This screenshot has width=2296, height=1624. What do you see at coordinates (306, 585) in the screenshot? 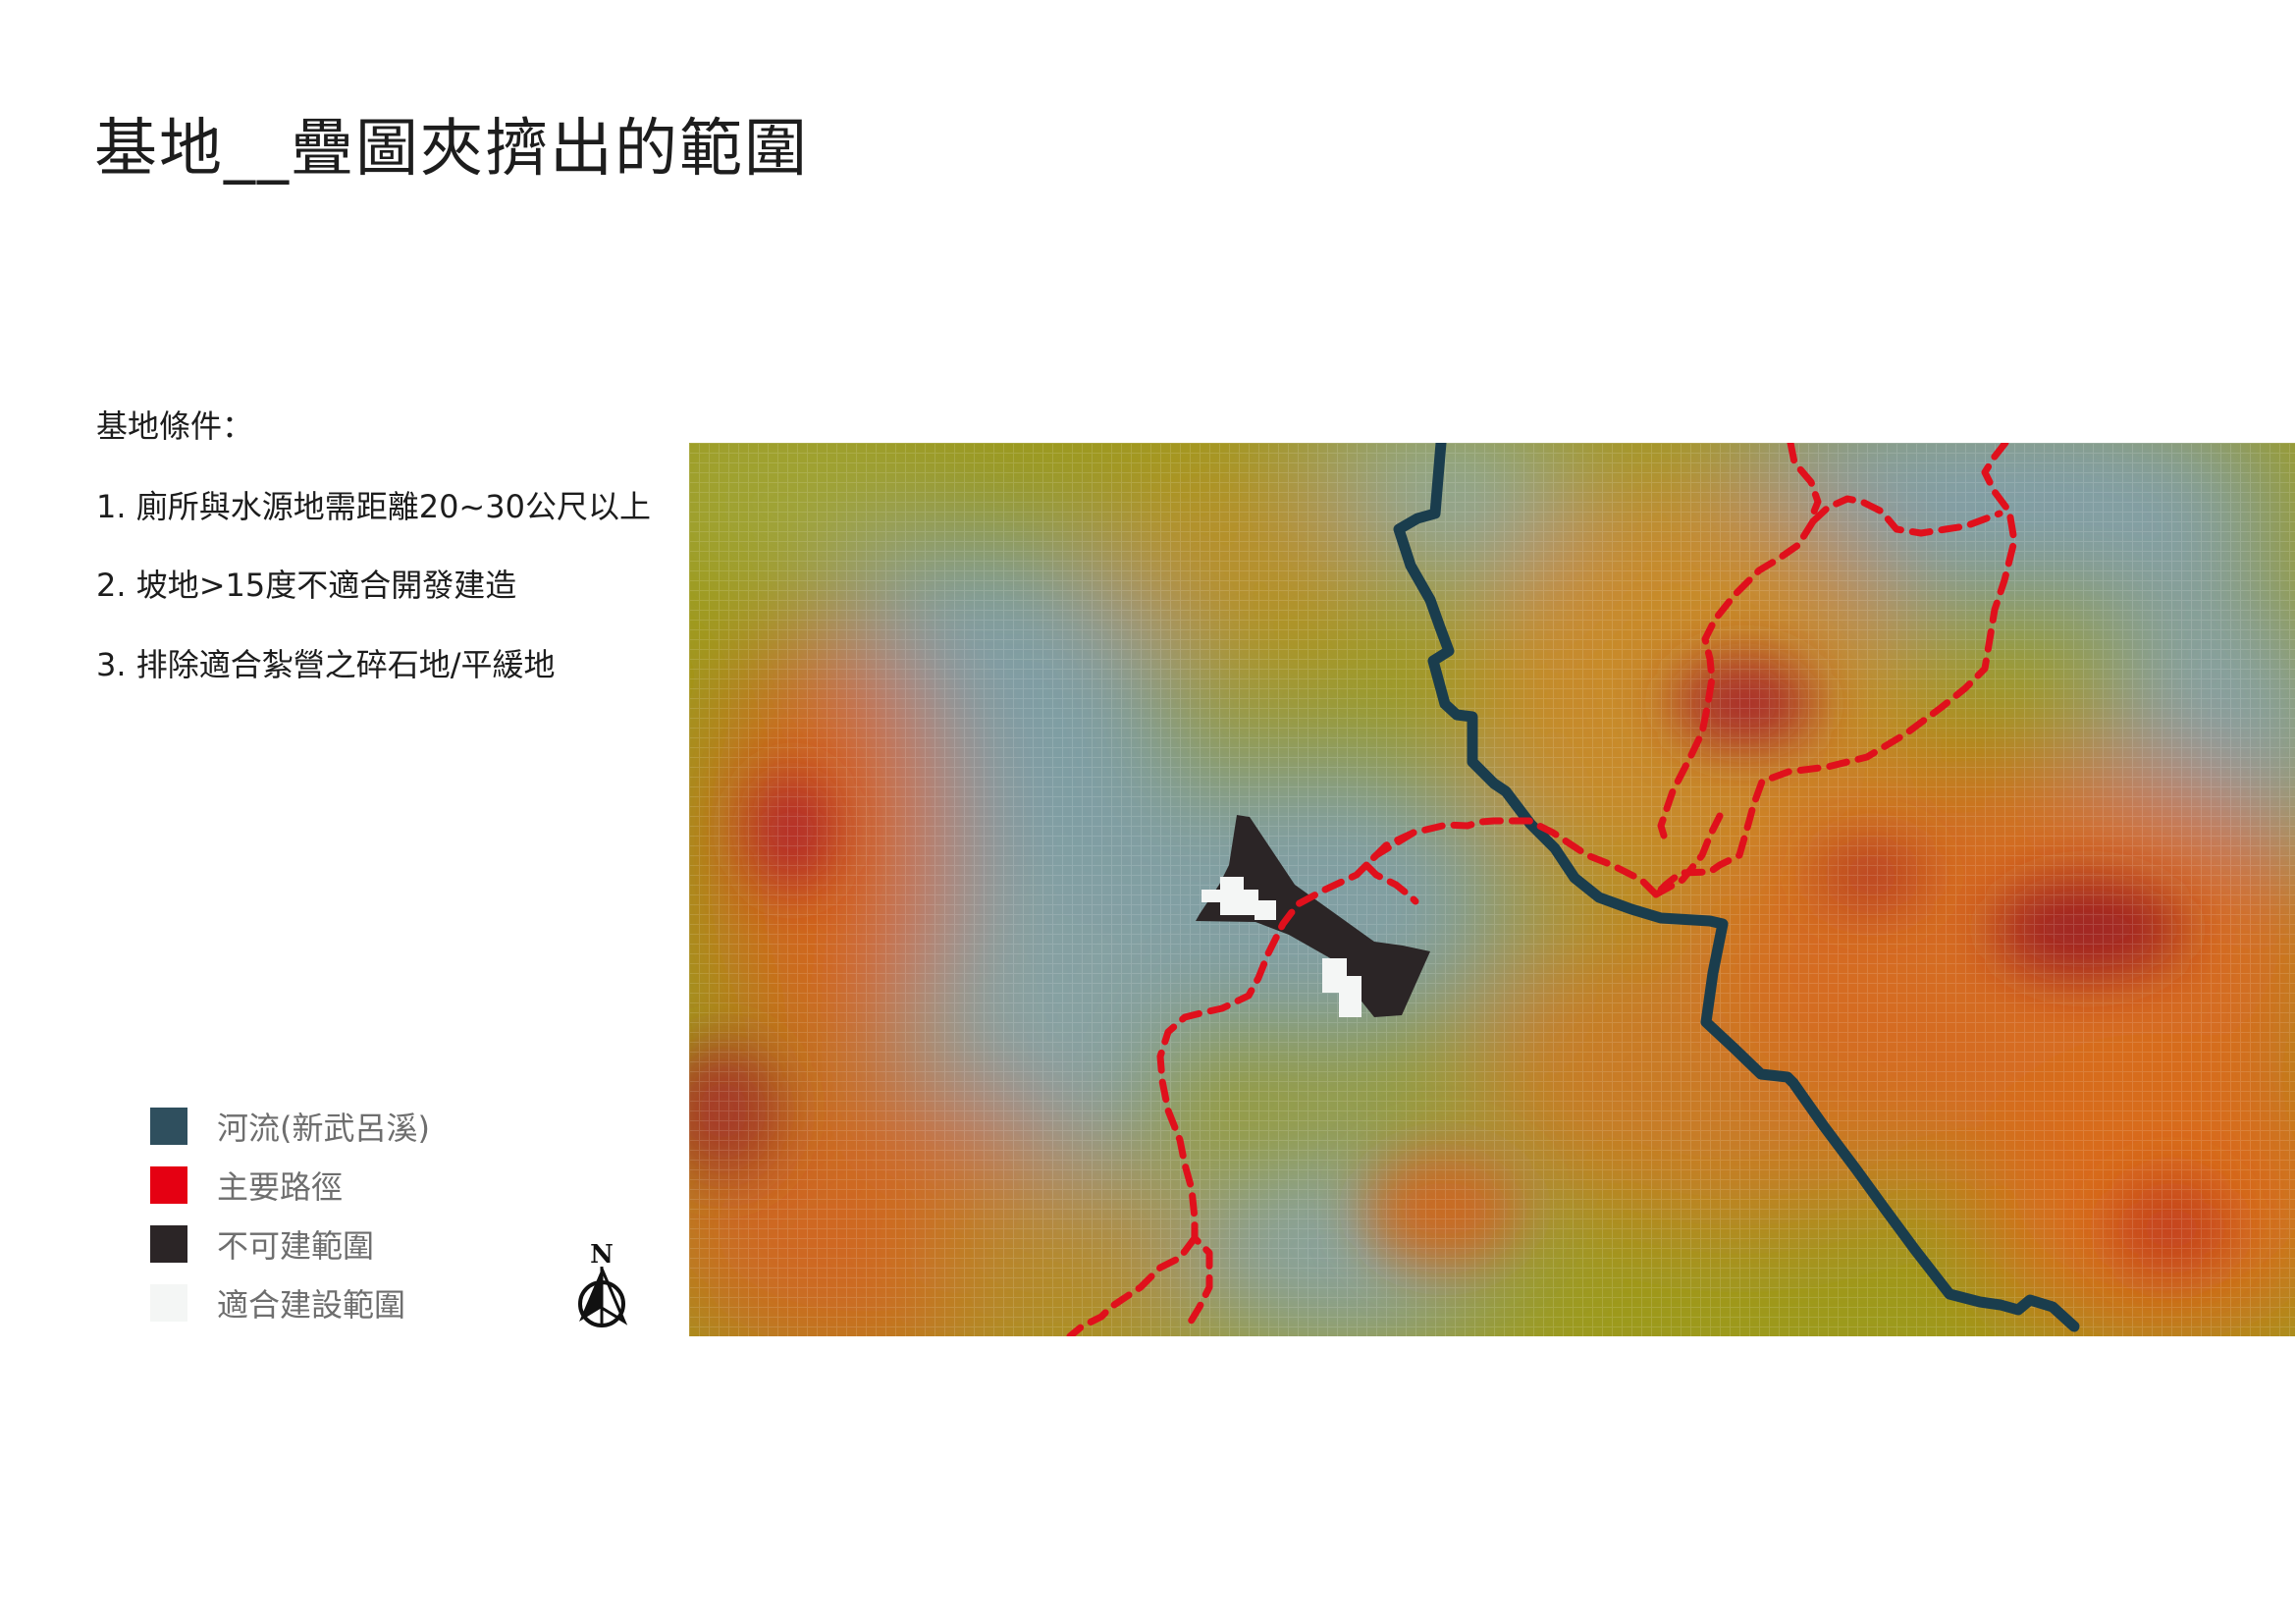
I see `condition-item-2: 2. 坡地>15度不適合開發建造` at bounding box center [306, 585].